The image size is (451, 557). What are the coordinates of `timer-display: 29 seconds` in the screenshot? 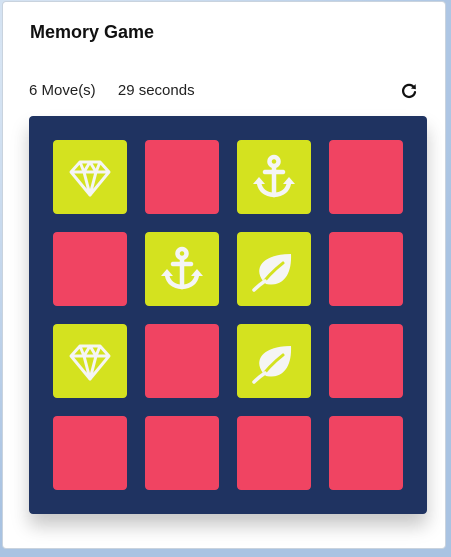 It's located at (156, 90).